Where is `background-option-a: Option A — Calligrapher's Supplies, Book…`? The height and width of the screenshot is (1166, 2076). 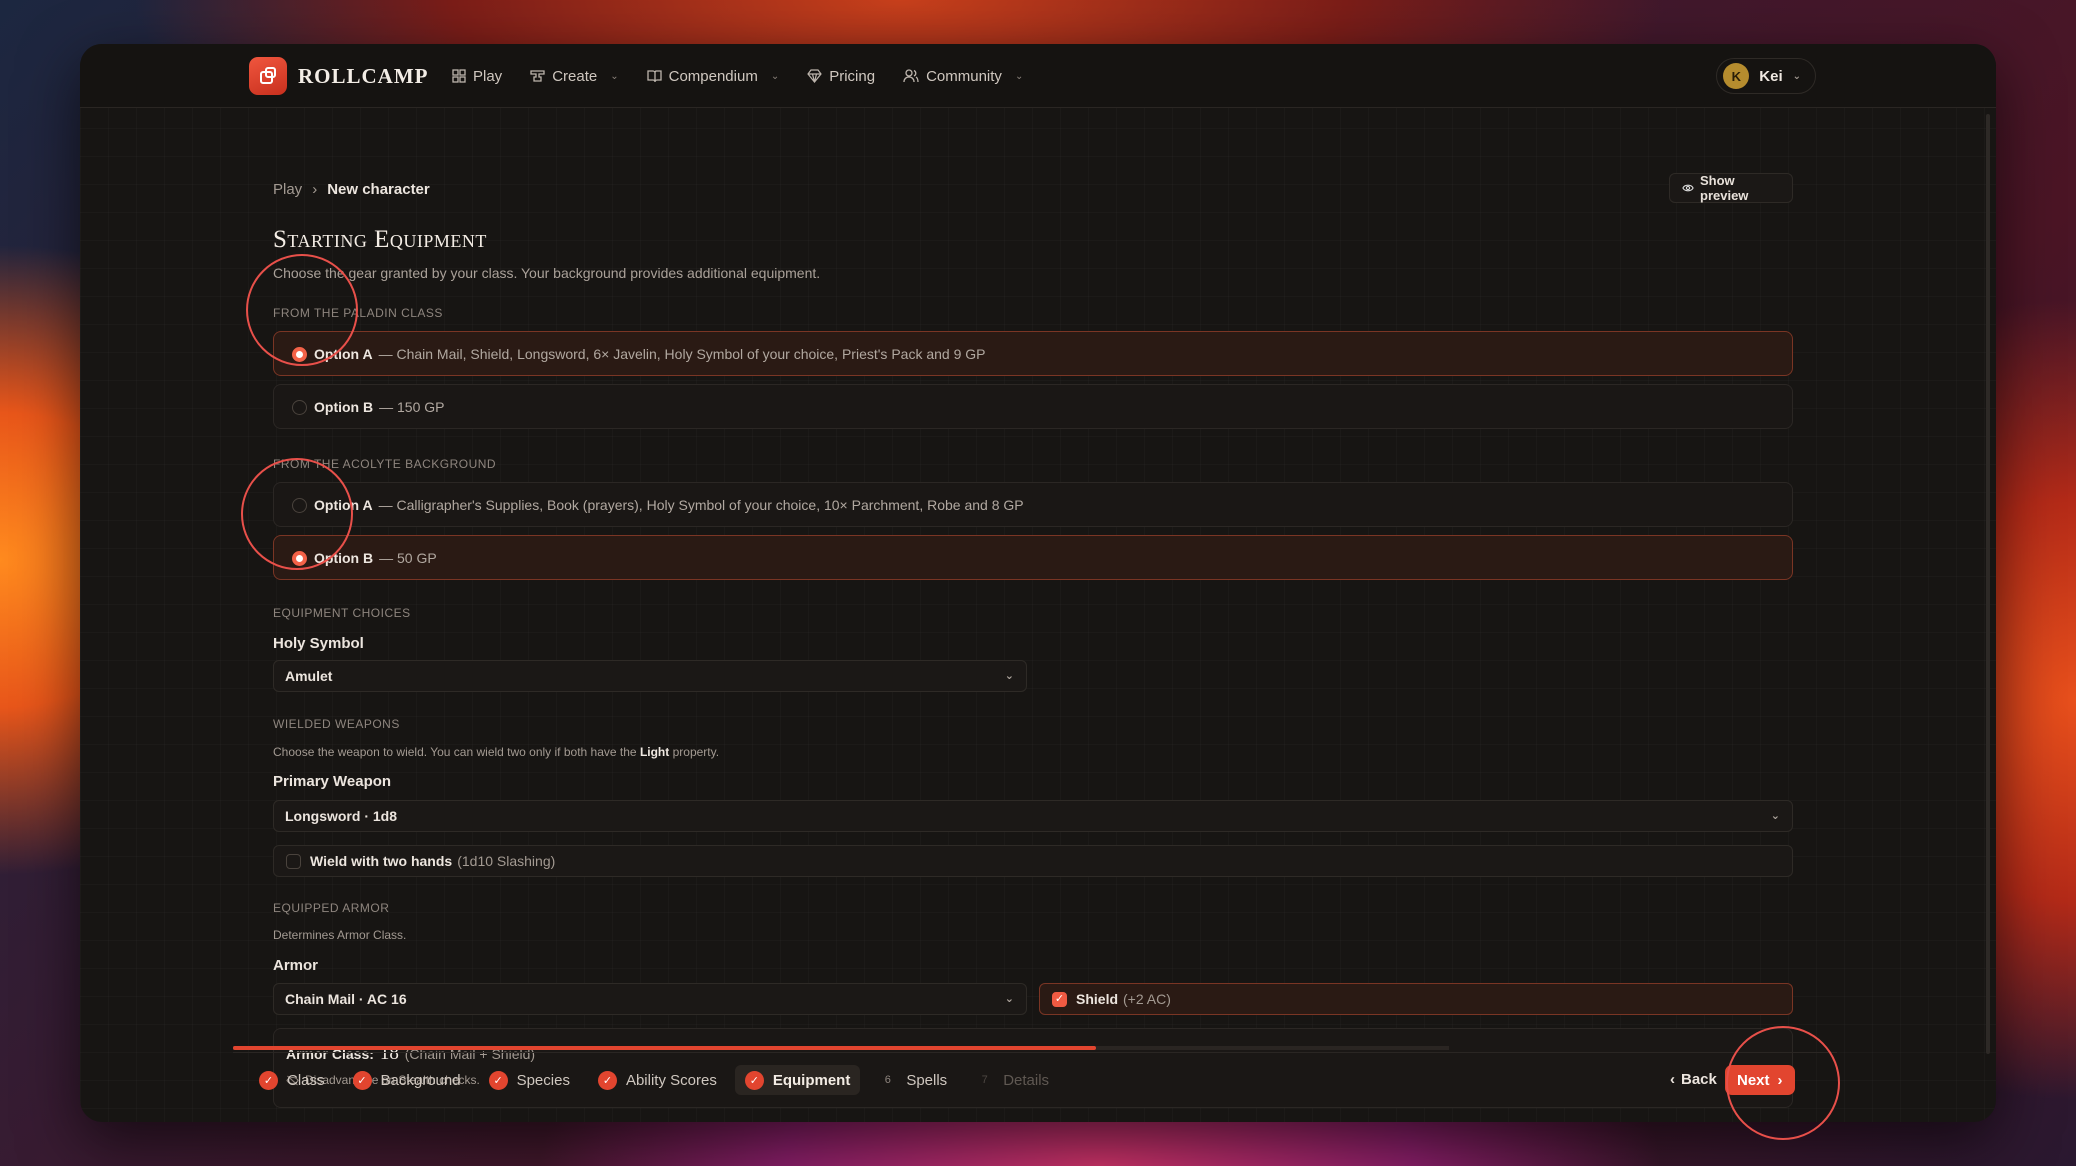 background-option-a: Option A — Calligrapher's Supplies, Book… is located at coordinates (1033, 504).